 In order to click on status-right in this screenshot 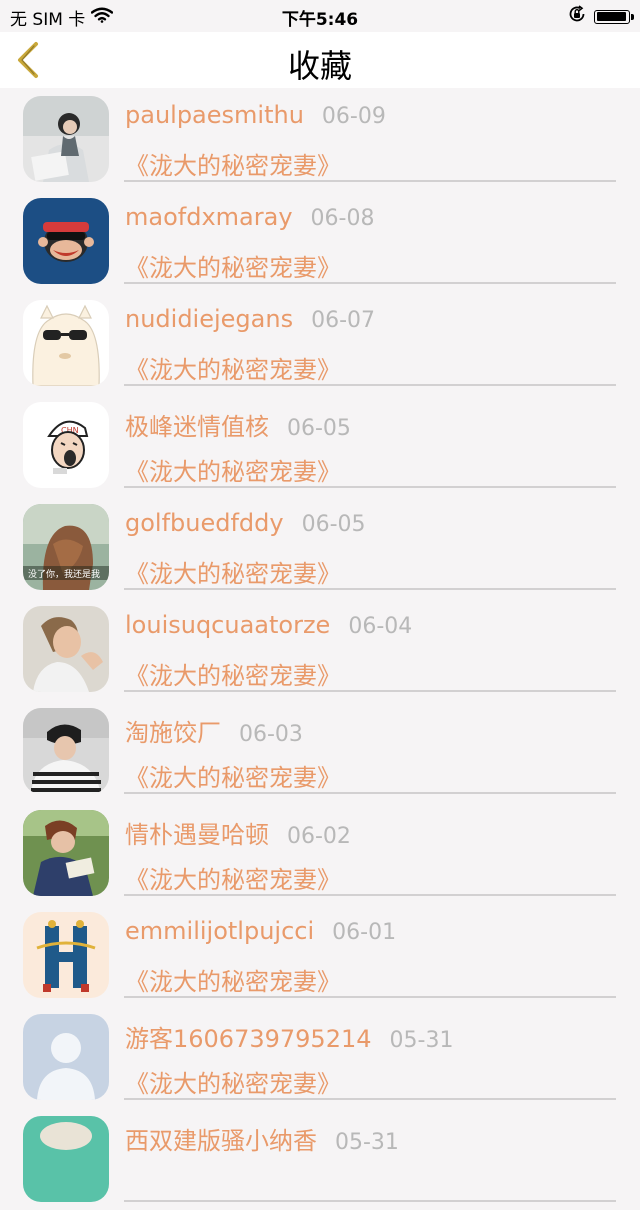, I will do `click(601, 16)`.